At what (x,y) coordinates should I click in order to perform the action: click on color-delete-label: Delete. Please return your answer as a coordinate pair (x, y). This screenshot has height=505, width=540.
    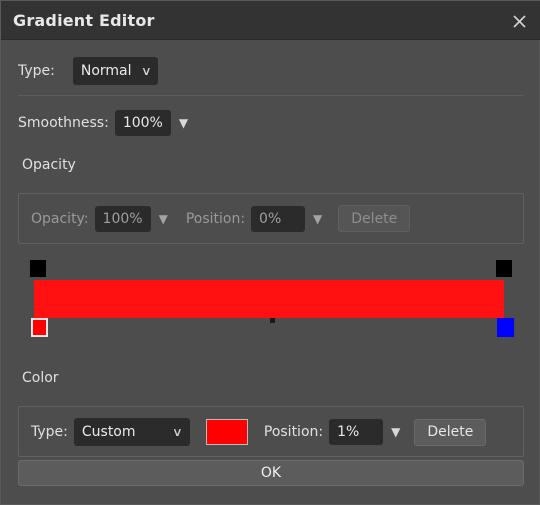
    Looking at the image, I should click on (450, 432).